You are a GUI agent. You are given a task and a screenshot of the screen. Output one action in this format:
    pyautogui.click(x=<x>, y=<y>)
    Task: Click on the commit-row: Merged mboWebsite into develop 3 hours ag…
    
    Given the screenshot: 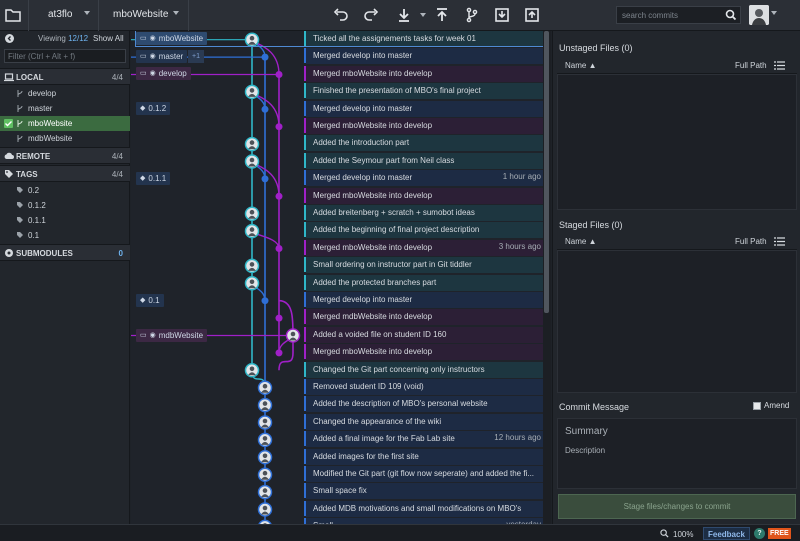 What is the action you would take?
    pyautogui.click(x=338, y=247)
    